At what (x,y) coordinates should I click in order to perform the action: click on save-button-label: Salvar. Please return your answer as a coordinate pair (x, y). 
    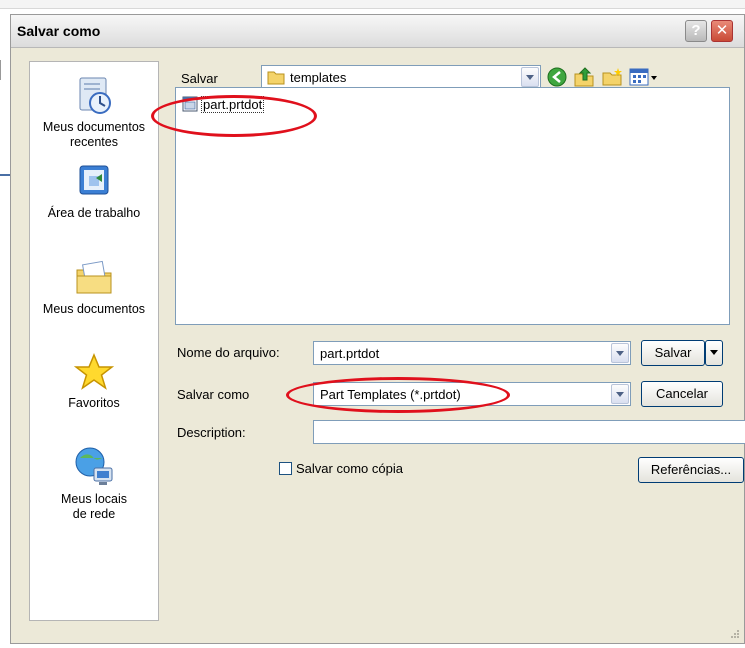
    Looking at the image, I should click on (673, 352).